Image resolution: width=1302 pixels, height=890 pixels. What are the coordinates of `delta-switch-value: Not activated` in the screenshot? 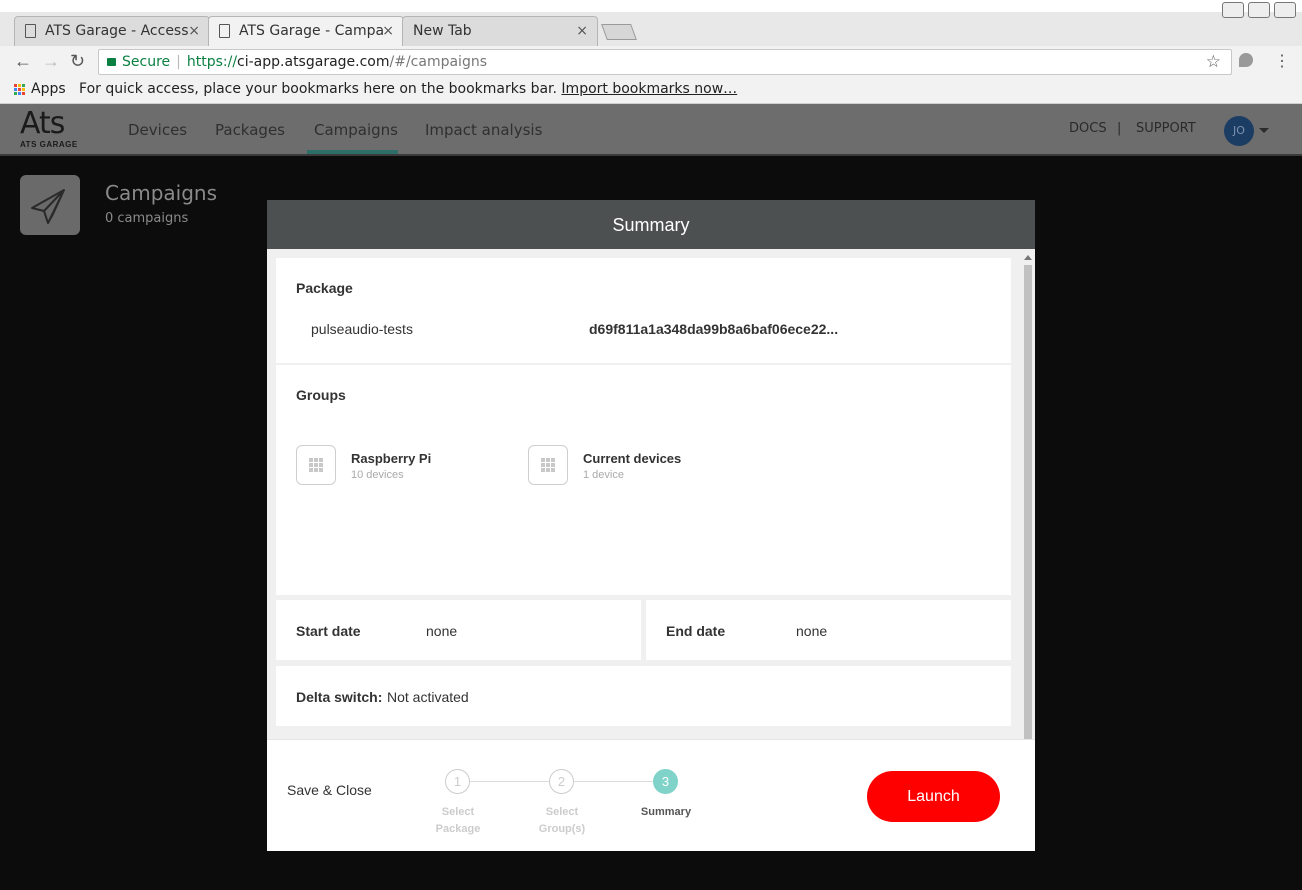 It's located at (428, 697).